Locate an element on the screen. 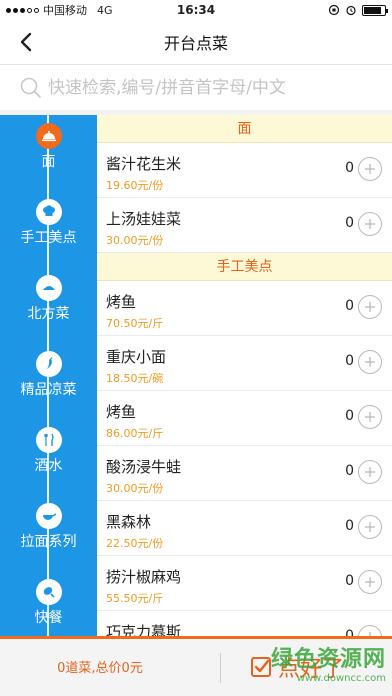  battery-icon is located at coordinates (375, 10).